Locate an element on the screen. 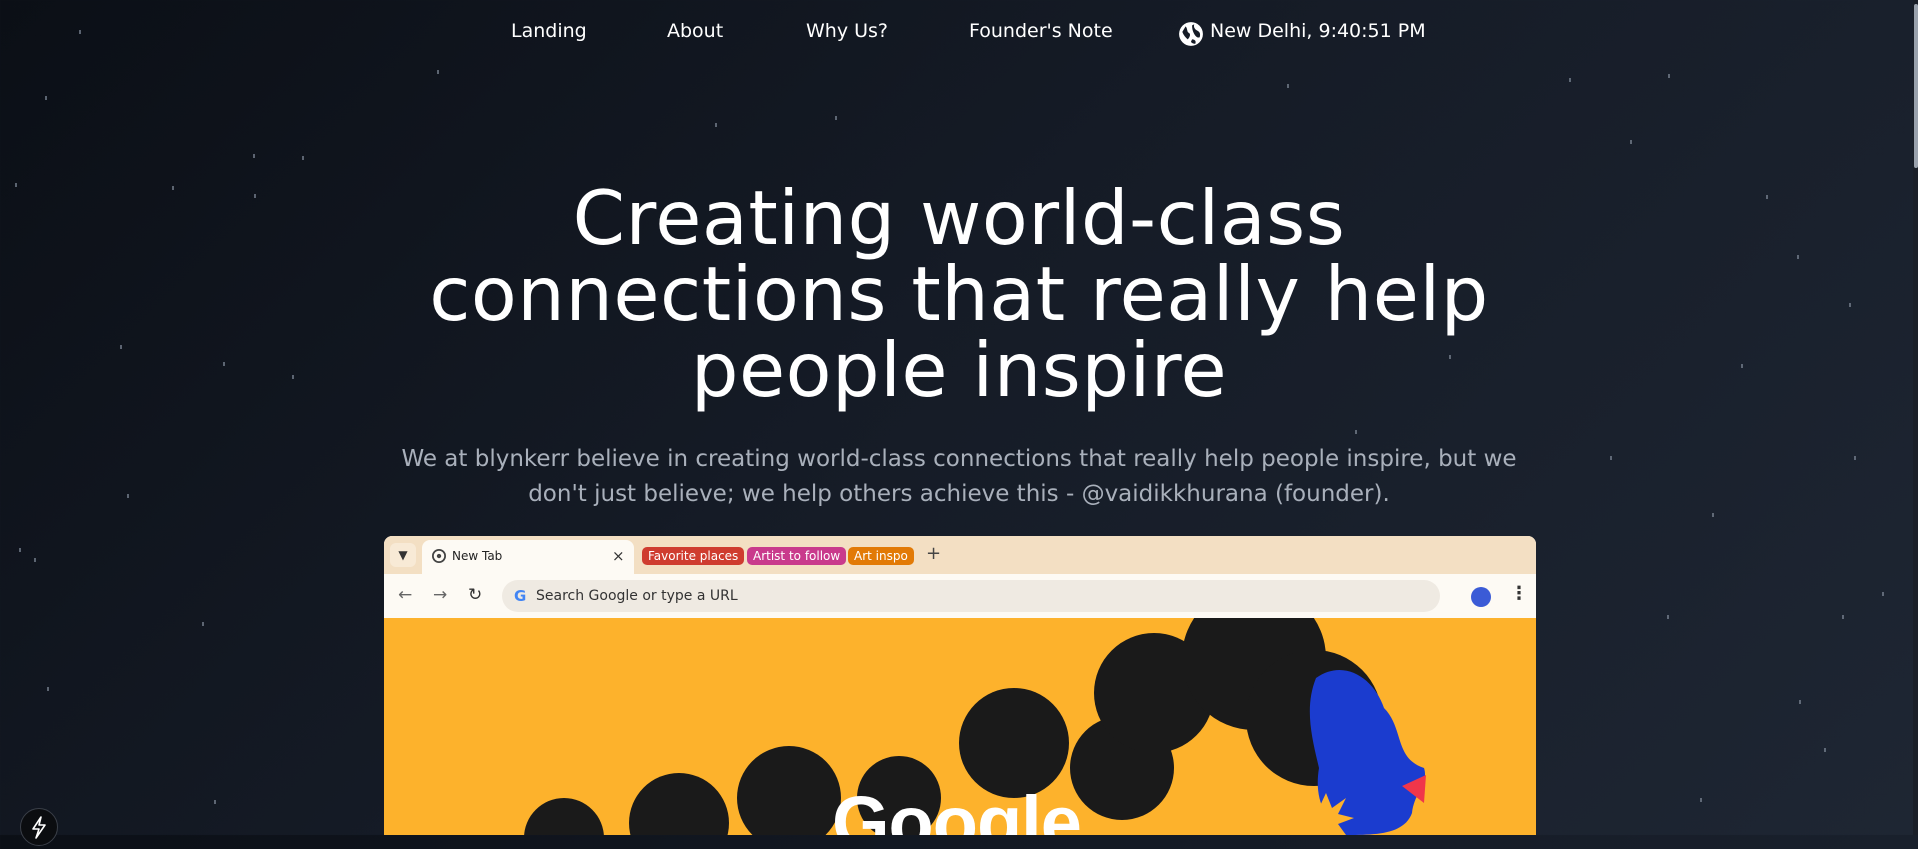 The image size is (1918, 849). bolt-glyph is located at coordinates (39, 827).